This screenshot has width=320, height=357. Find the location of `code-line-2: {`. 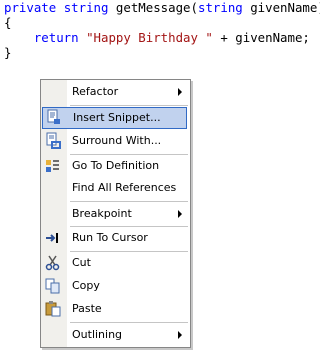

code-line-2: { is located at coordinates (8, 22).